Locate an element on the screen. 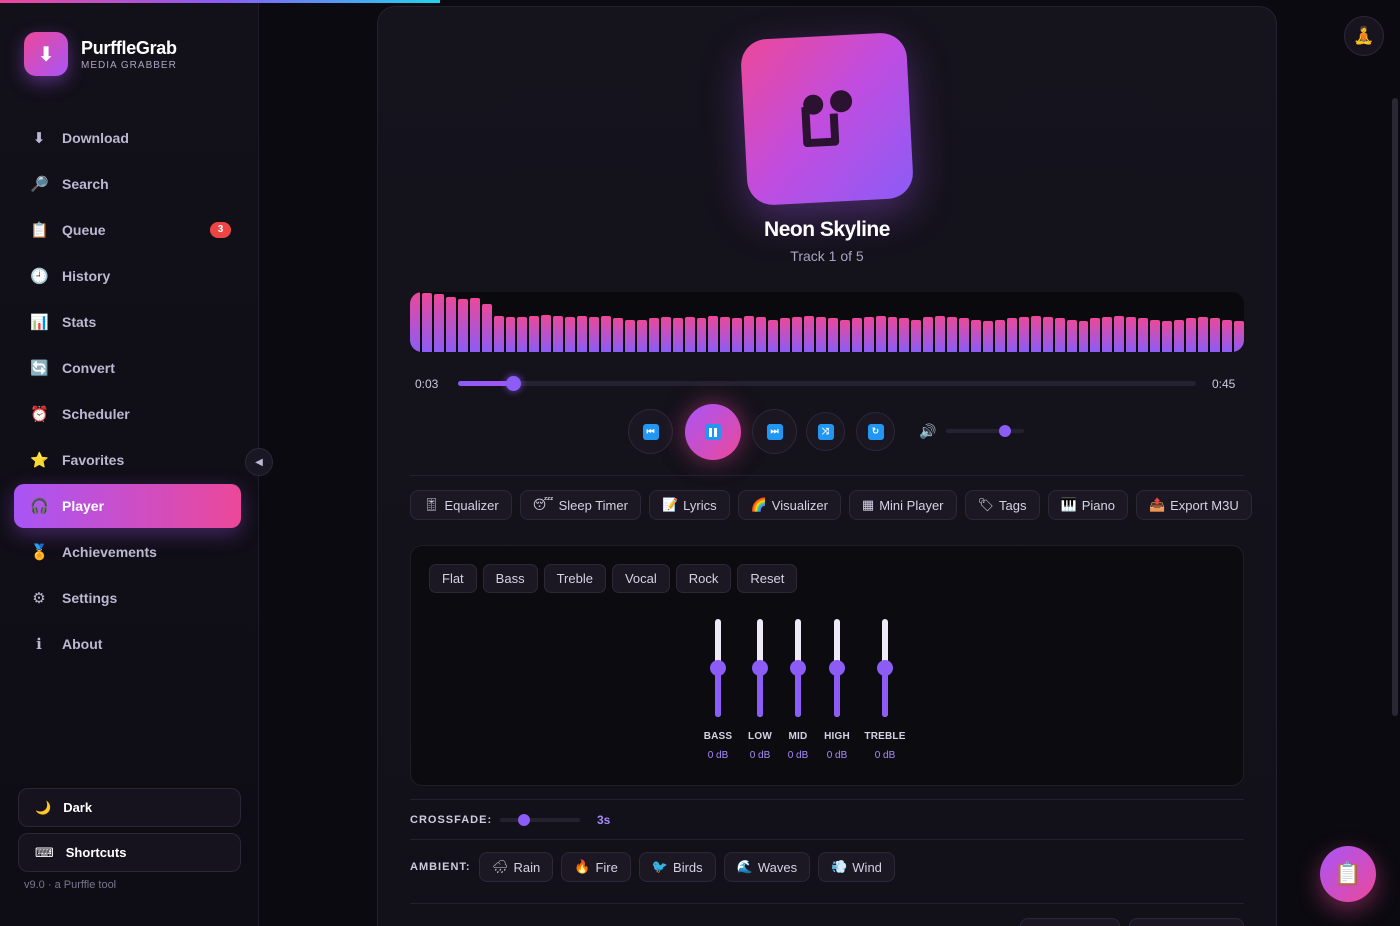  clipboard-fab-button: 📋 is located at coordinates (1348, 874).